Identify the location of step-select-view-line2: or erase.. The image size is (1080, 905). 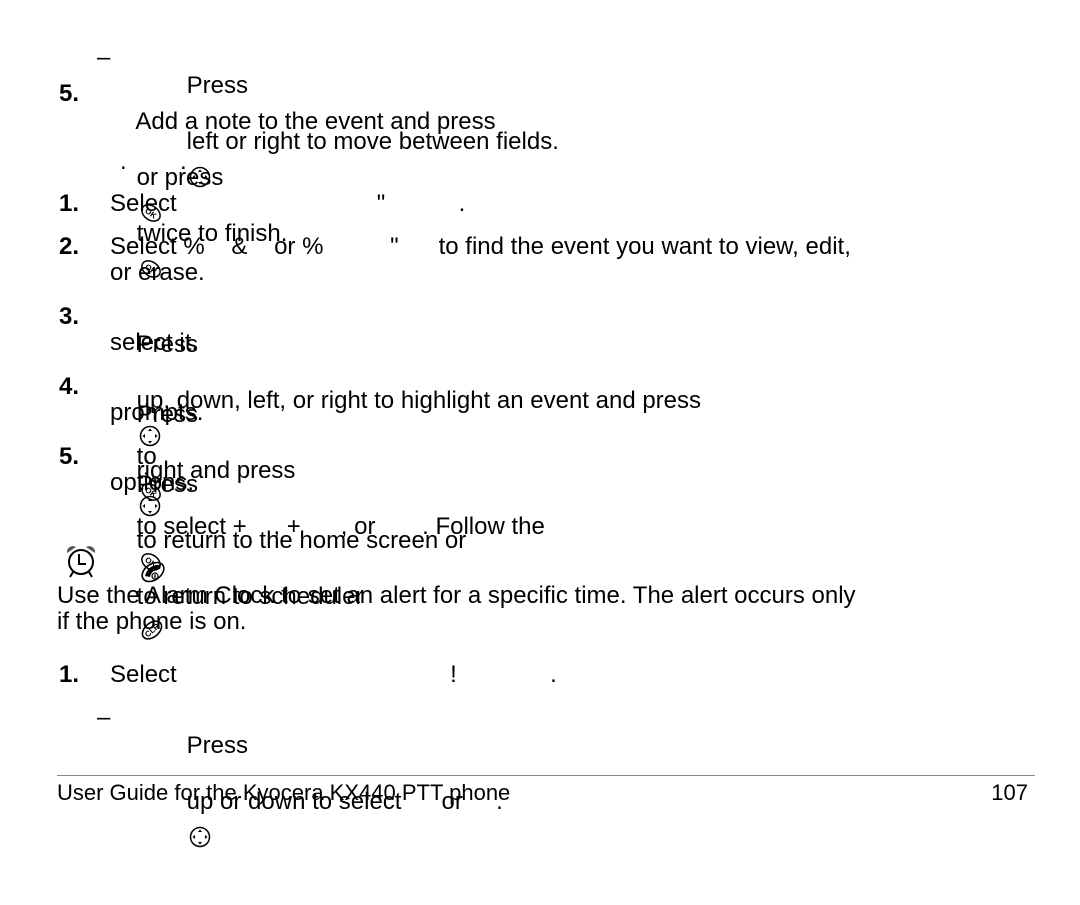
(157, 272).